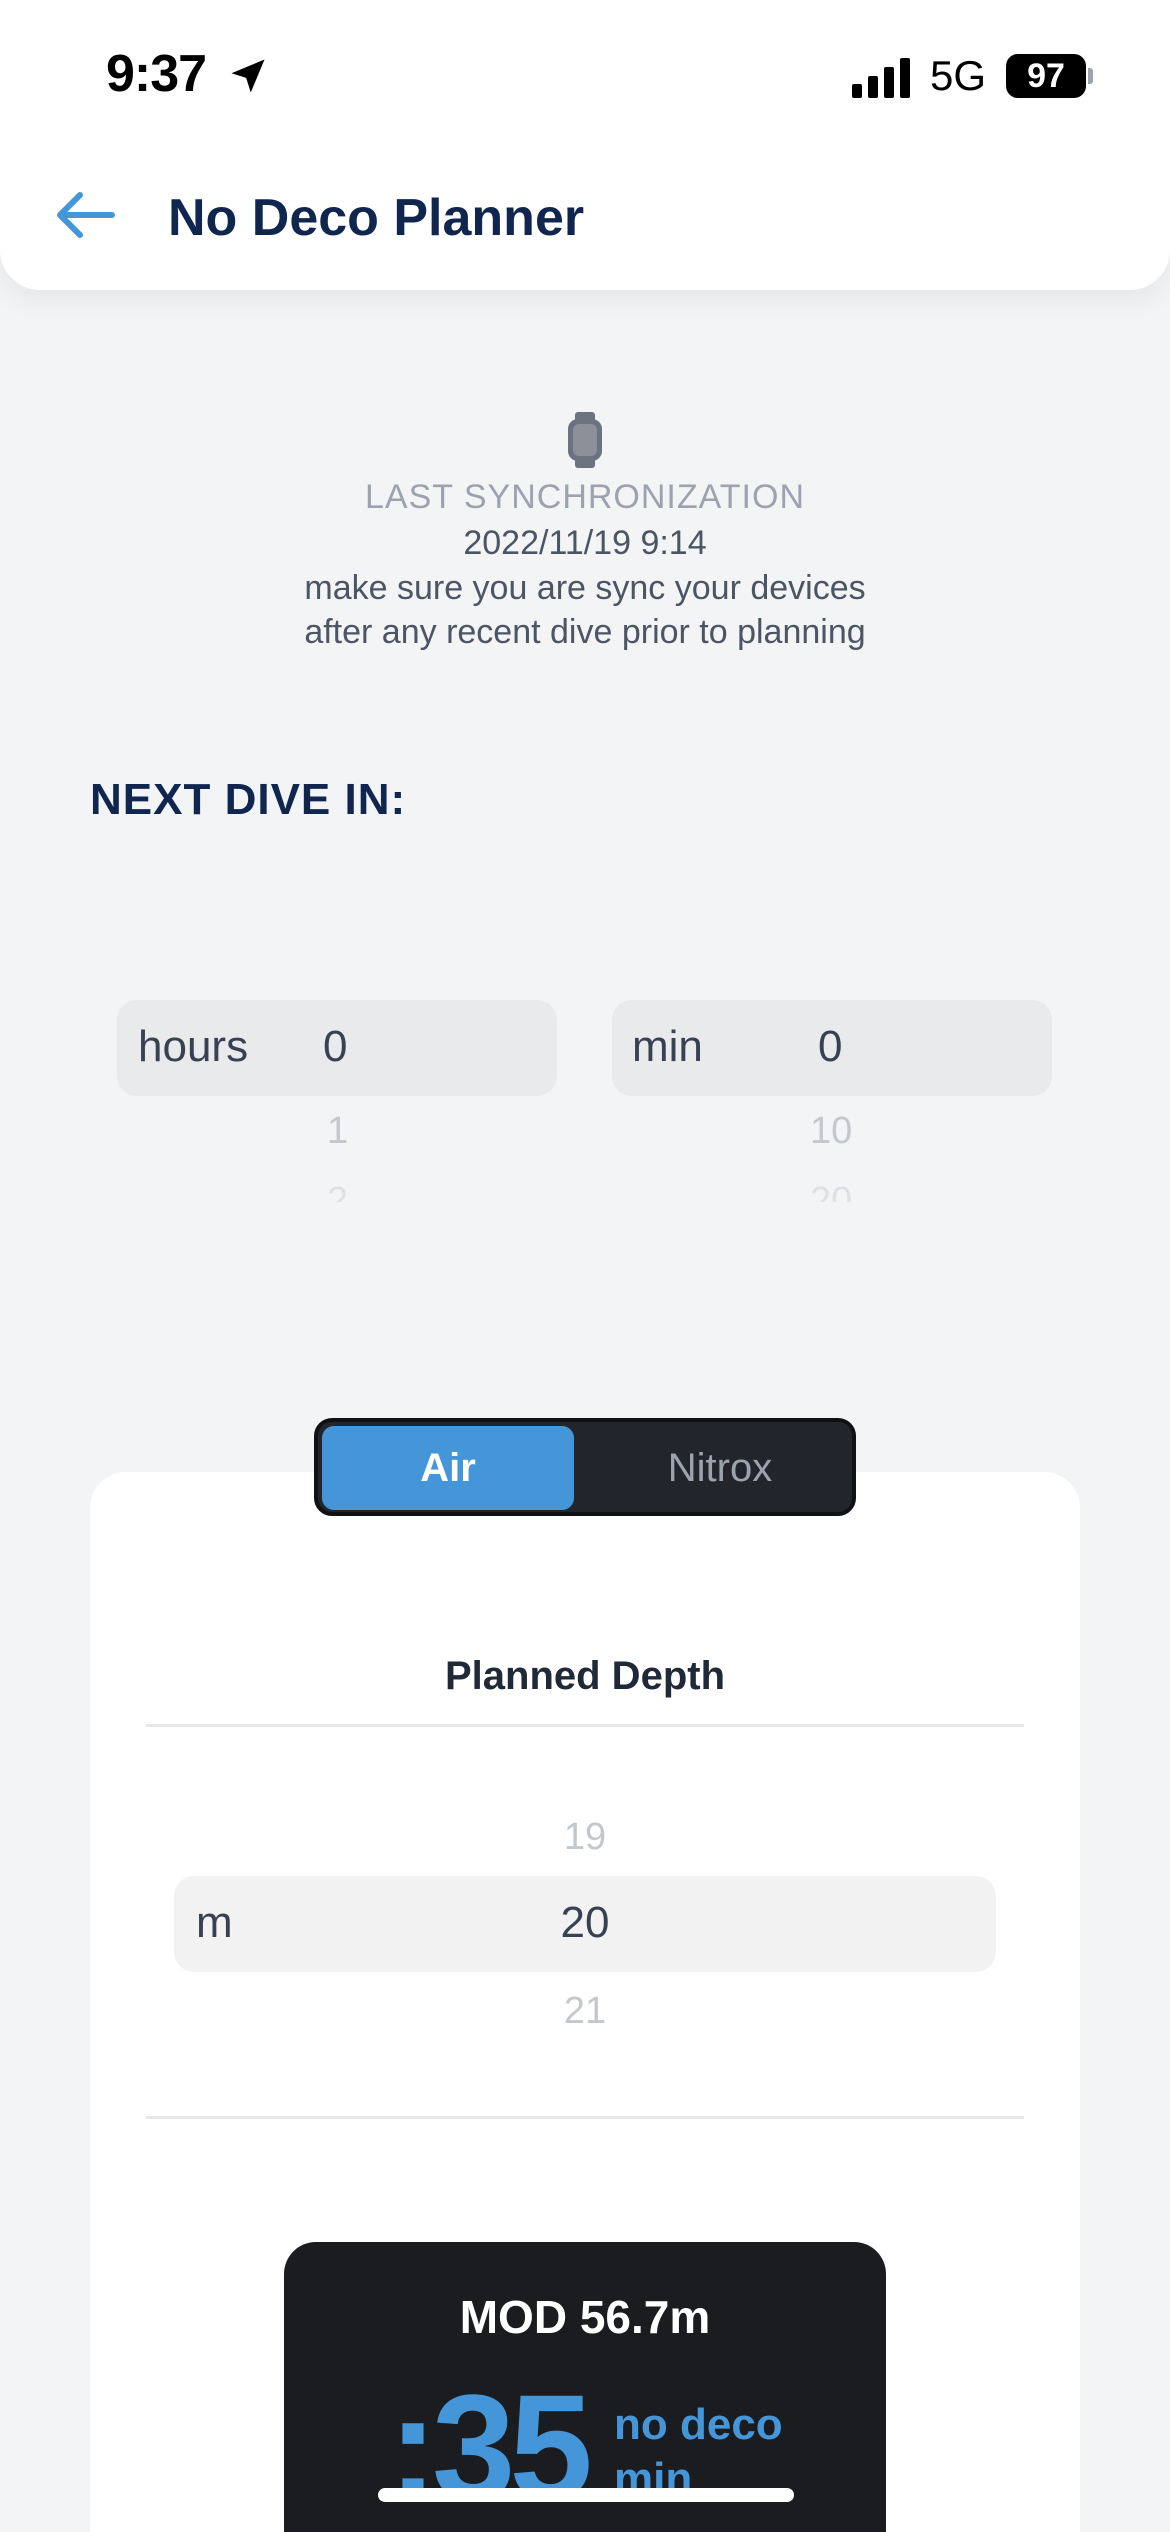 Image resolution: width=1170 pixels, height=2532 pixels. What do you see at coordinates (667, 1046) in the screenshot?
I see `minutes-unit: min` at bounding box center [667, 1046].